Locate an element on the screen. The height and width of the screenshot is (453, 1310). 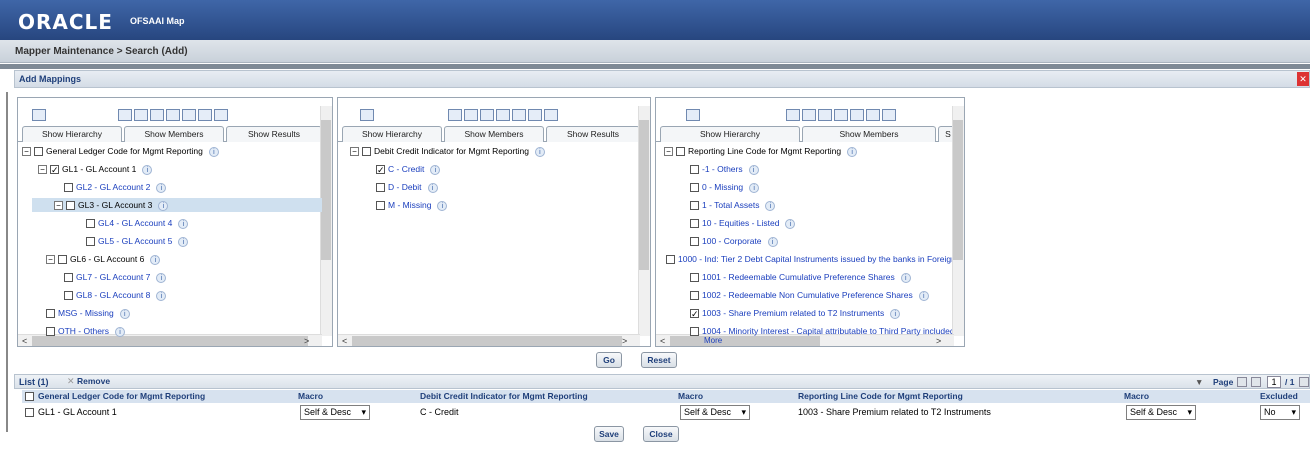
close-button: Close is located at coordinates (661, 434).